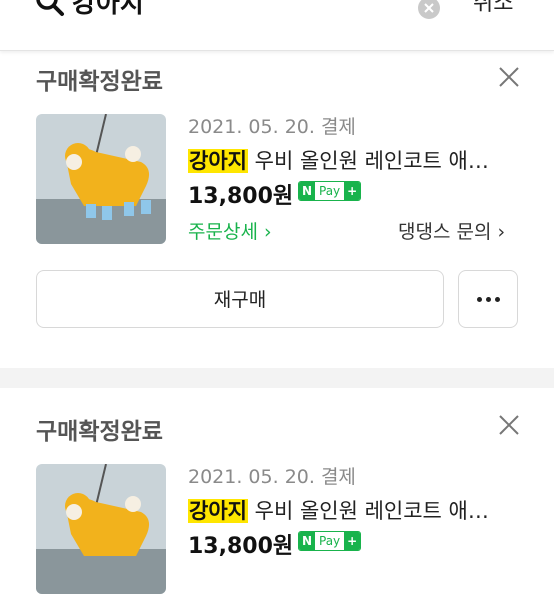 The height and width of the screenshot is (594, 554). What do you see at coordinates (451, 230) in the screenshot?
I see `shop-inquiry-link: 댕댕스 문의 ›` at bounding box center [451, 230].